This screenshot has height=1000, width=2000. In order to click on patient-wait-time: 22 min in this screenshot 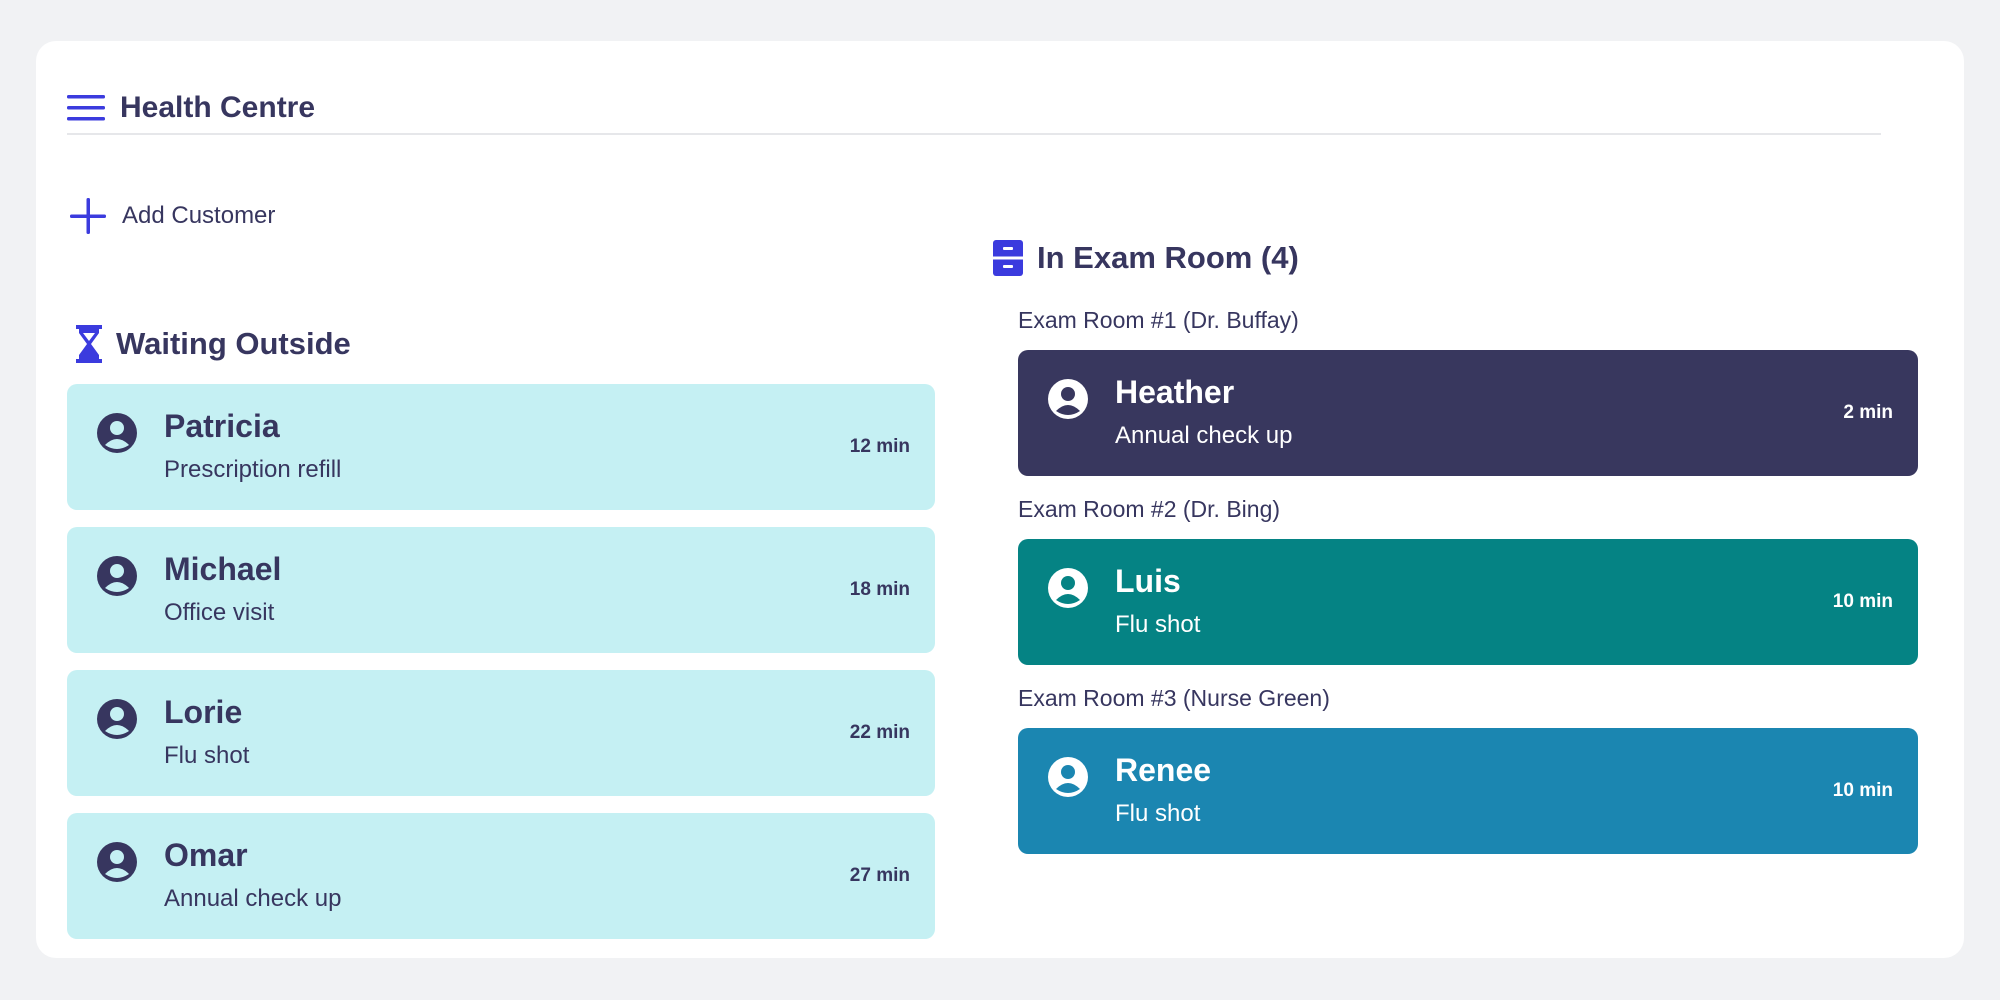, I will do `click(879, 732)`.